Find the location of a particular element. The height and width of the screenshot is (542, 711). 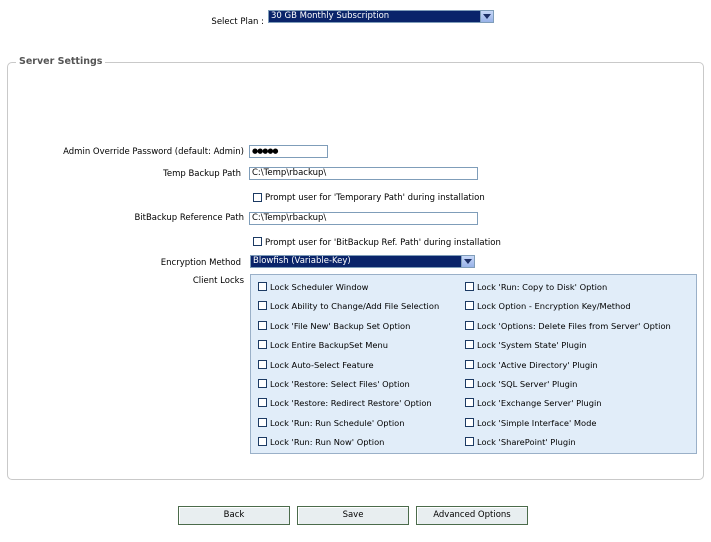

plan-select: 30 GB Monthly Subscription is located at coordinates (381, 16).